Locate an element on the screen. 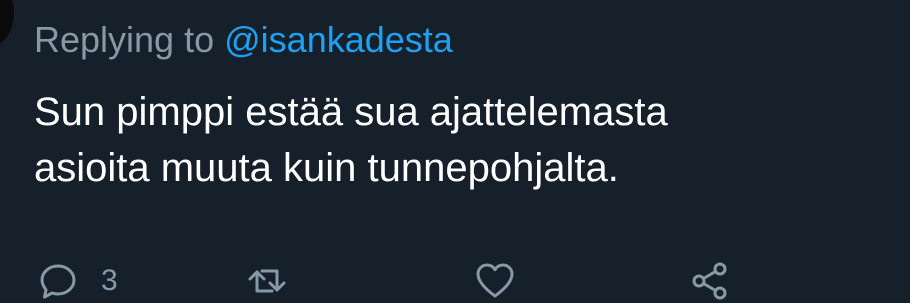 This screenshot has width=910, height=303. avatar is located at coordinates (7, 23).